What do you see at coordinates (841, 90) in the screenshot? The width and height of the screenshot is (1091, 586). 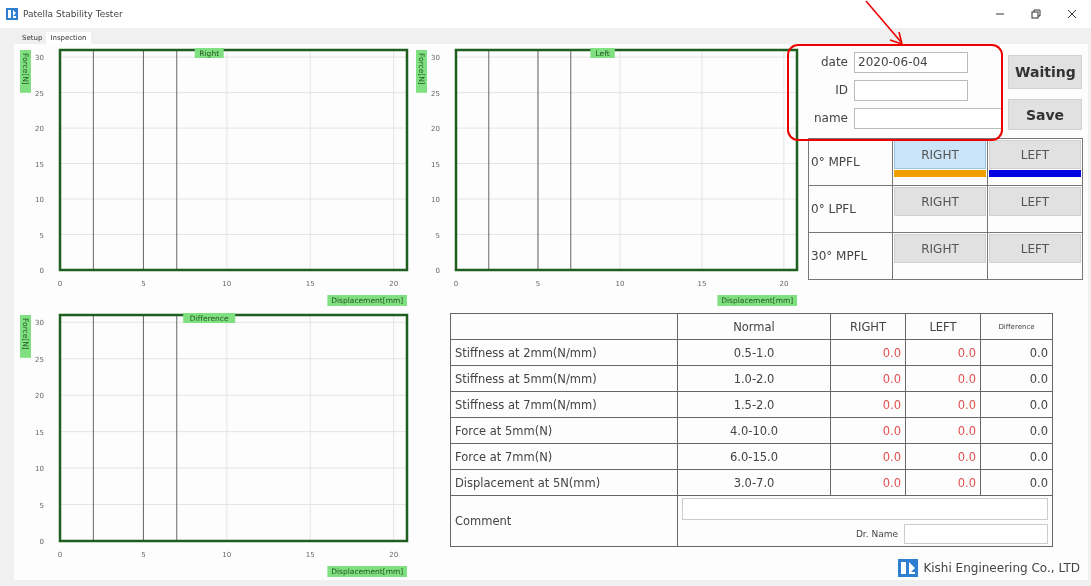 I see `field-label: ID` at bounding box center [841, 90].